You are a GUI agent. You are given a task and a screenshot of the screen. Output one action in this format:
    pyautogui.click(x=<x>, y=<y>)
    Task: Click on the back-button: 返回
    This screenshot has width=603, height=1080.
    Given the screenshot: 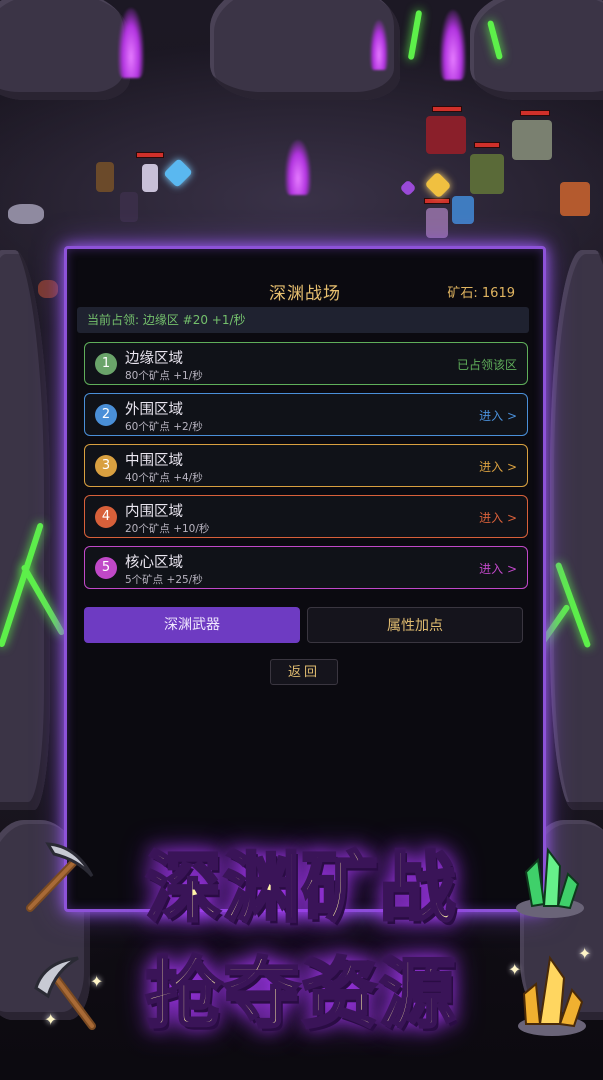 What is the action you would take?
    pyautogui.click(x=304, y=672)
    